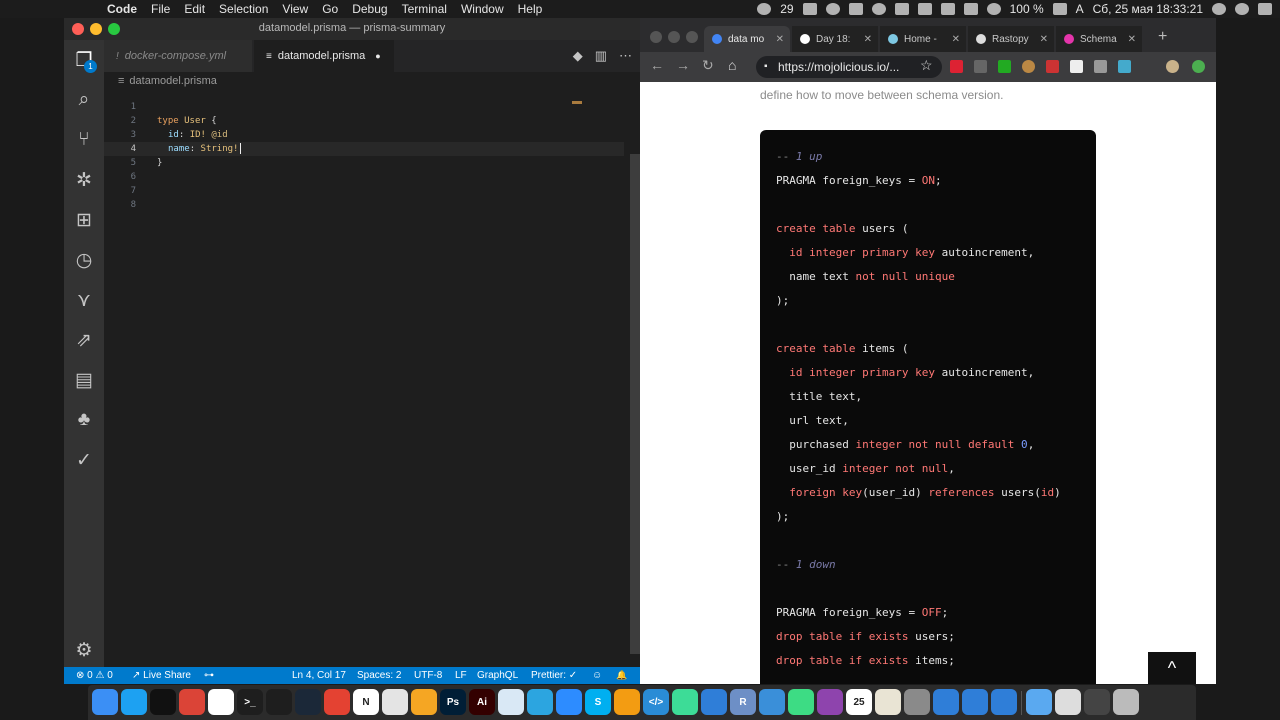 This screenshot has width=1280, height=720. Describe the element at coordinates (947, 9) in the screenshot. I see `record-icon` at that location.